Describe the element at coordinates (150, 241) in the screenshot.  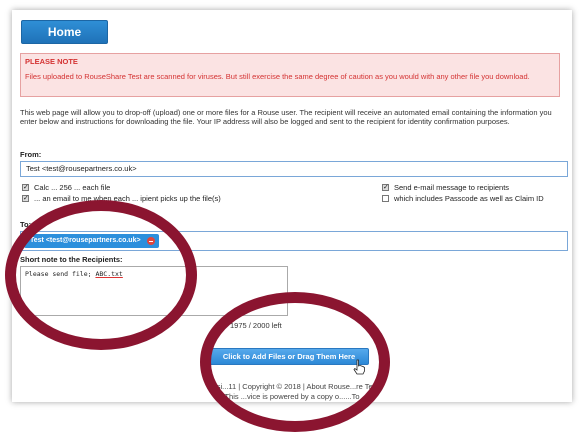
I see `remove-recipient-icon` at that location.